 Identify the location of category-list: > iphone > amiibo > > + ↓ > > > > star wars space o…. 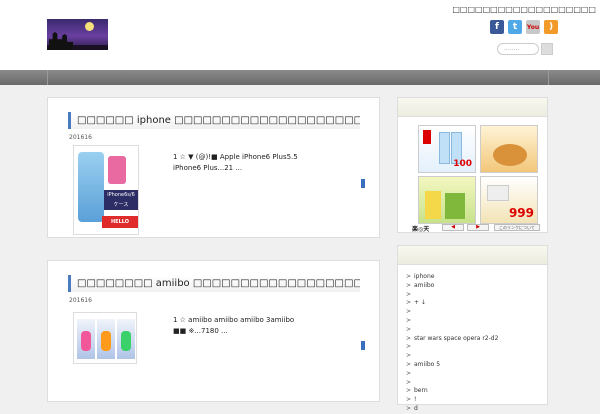
(452, 343).